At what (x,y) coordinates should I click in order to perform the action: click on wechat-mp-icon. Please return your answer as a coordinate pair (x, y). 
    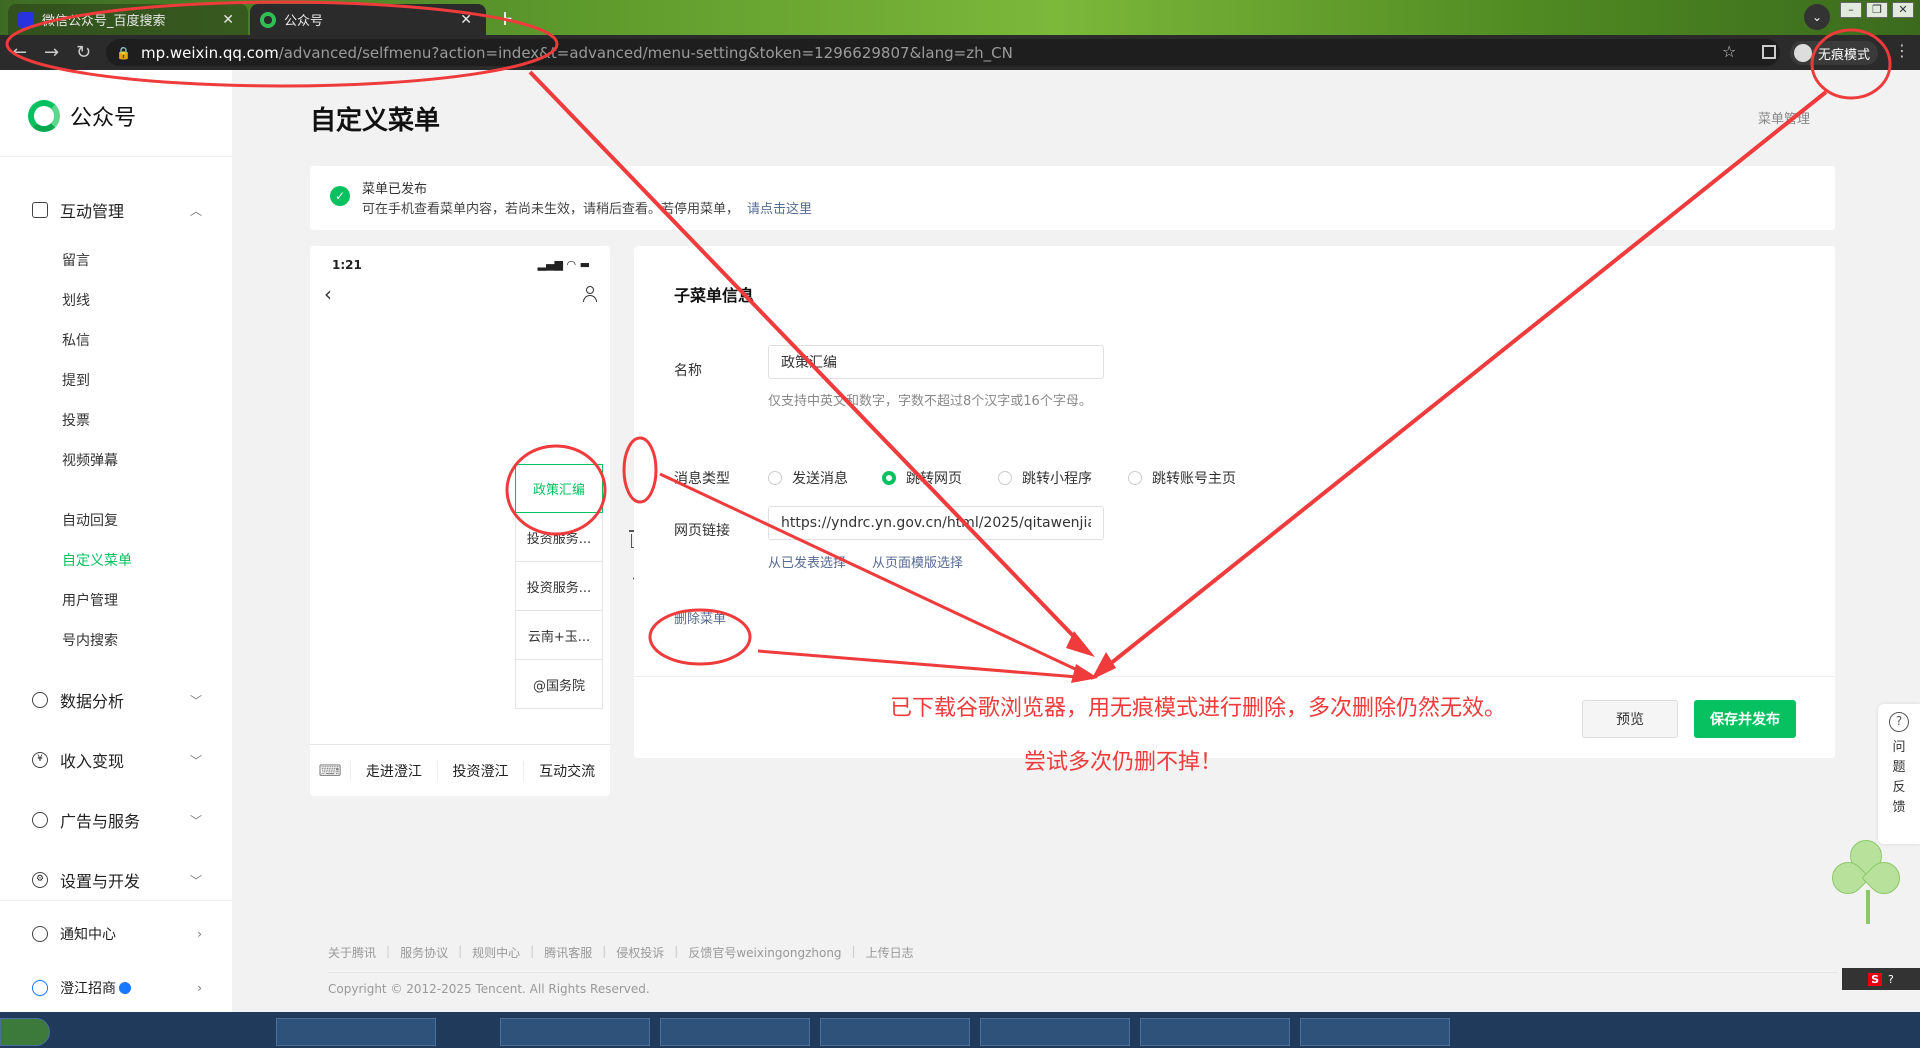
    Looking at the image, I should click on (268, 19).